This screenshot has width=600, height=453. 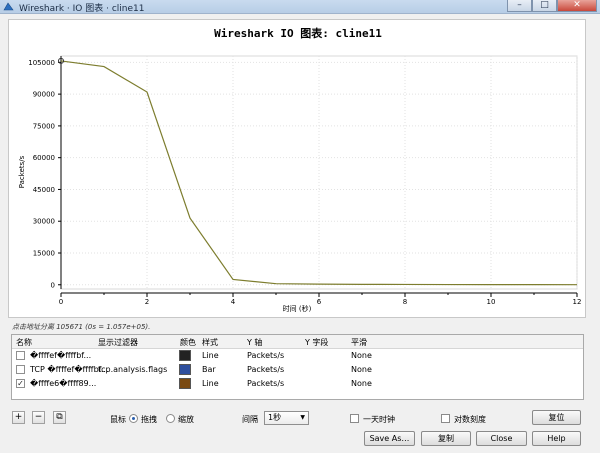 What do you see at coordinates (319, 302) in the screenshot?
I see `x-tick-label: 6` at bounding box center [319, 302].